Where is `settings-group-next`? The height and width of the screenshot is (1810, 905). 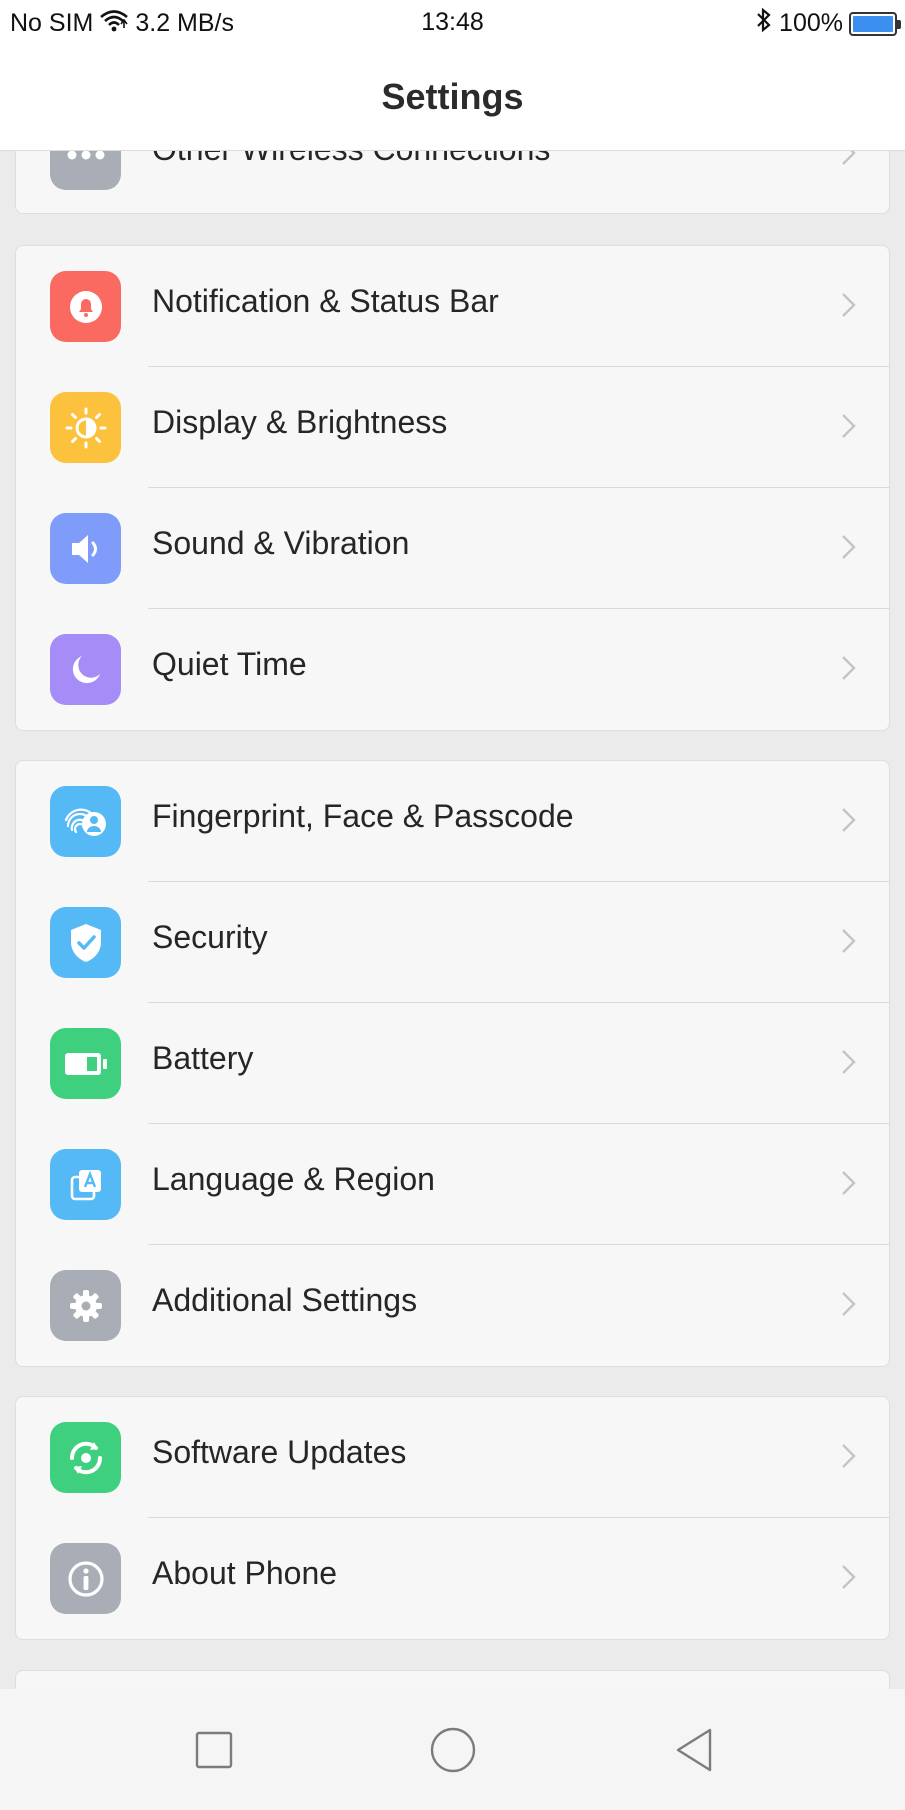 settings-group-next is located at coordinates (452, 1679).